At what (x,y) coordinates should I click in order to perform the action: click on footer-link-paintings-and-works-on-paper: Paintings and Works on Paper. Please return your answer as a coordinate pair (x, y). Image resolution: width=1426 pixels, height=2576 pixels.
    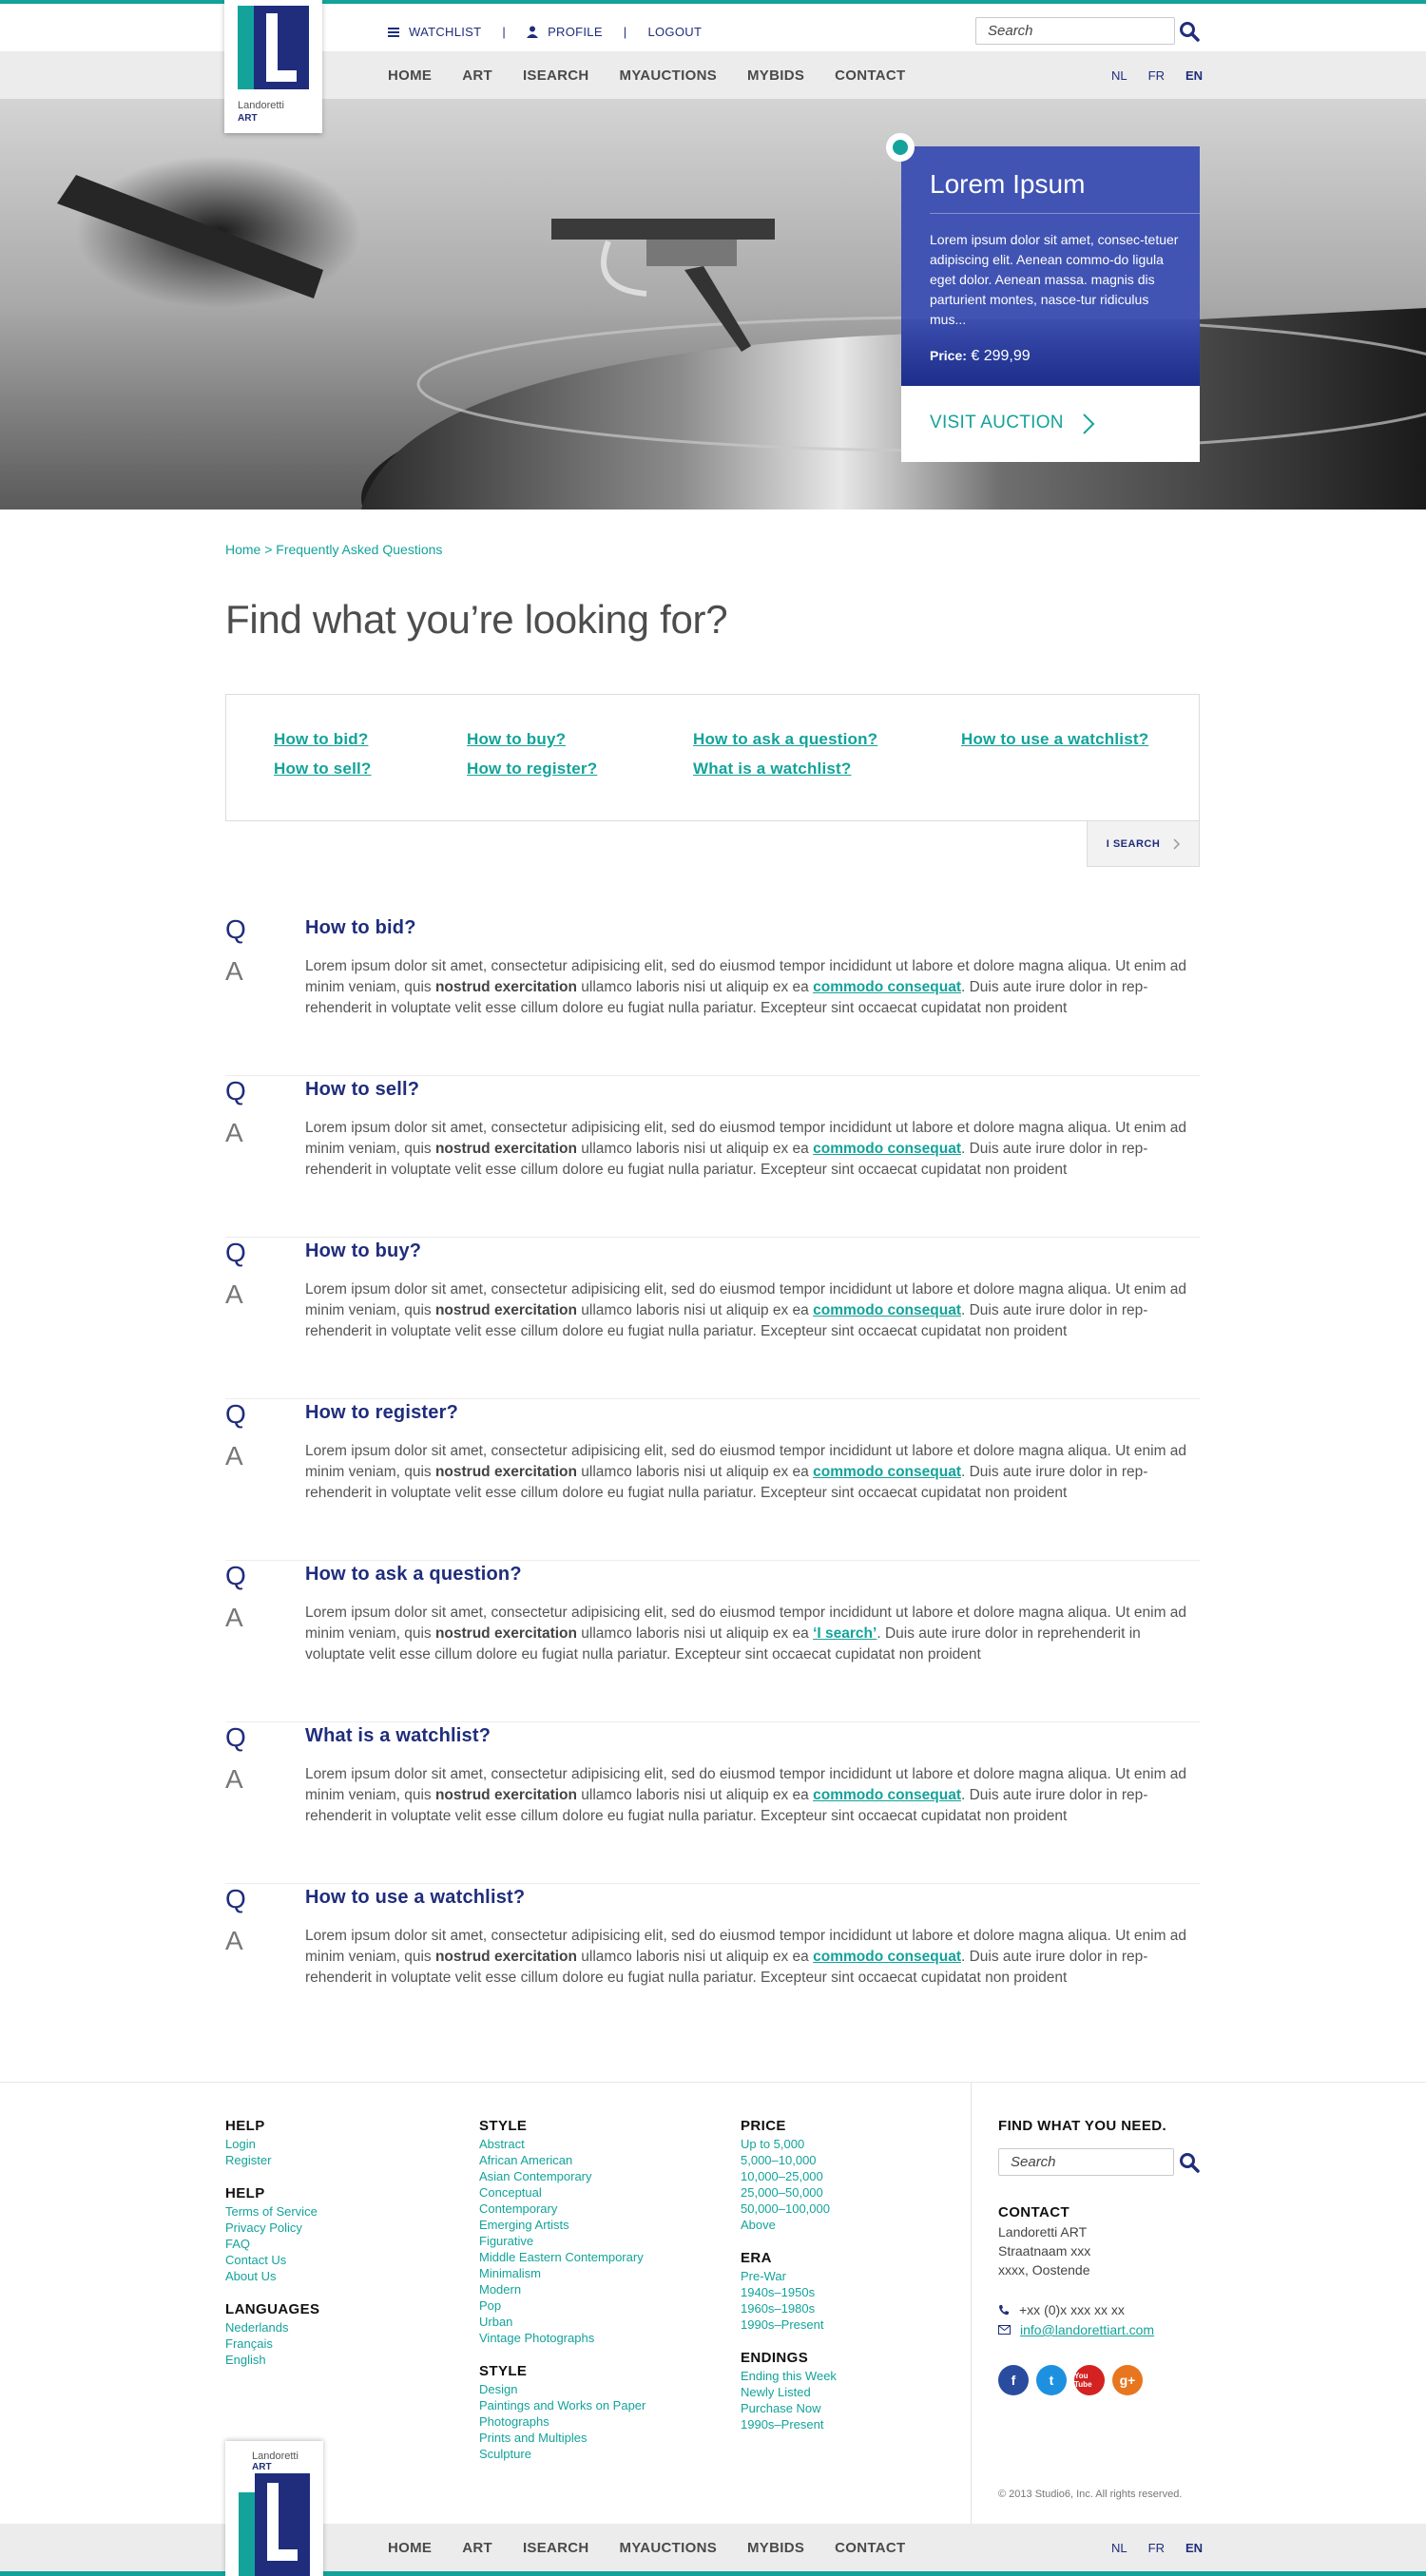
    Looking at the image, I should click on (562, 2405).